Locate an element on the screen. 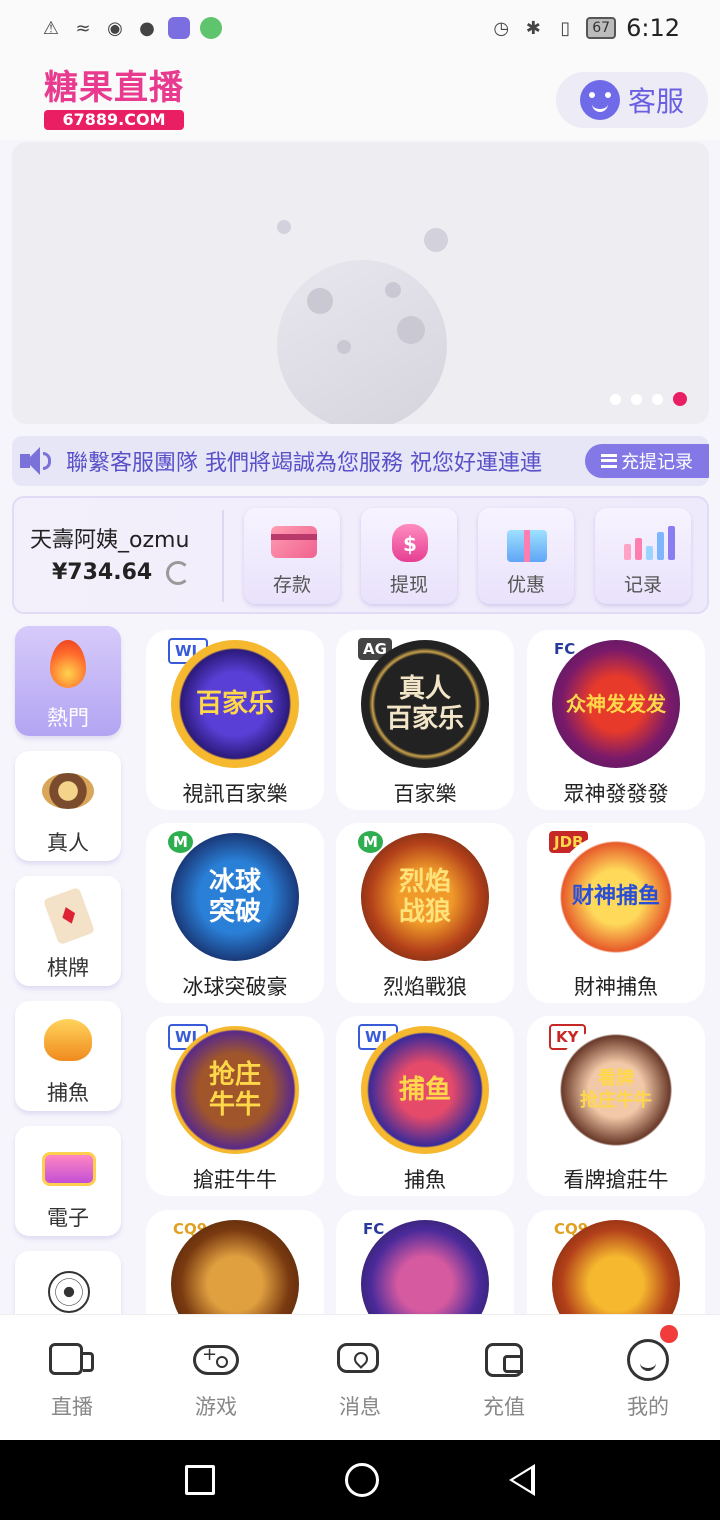 This screenshot has height=1520, width=720. game-label: 捕魚 is located at coordinates (425, 1180).